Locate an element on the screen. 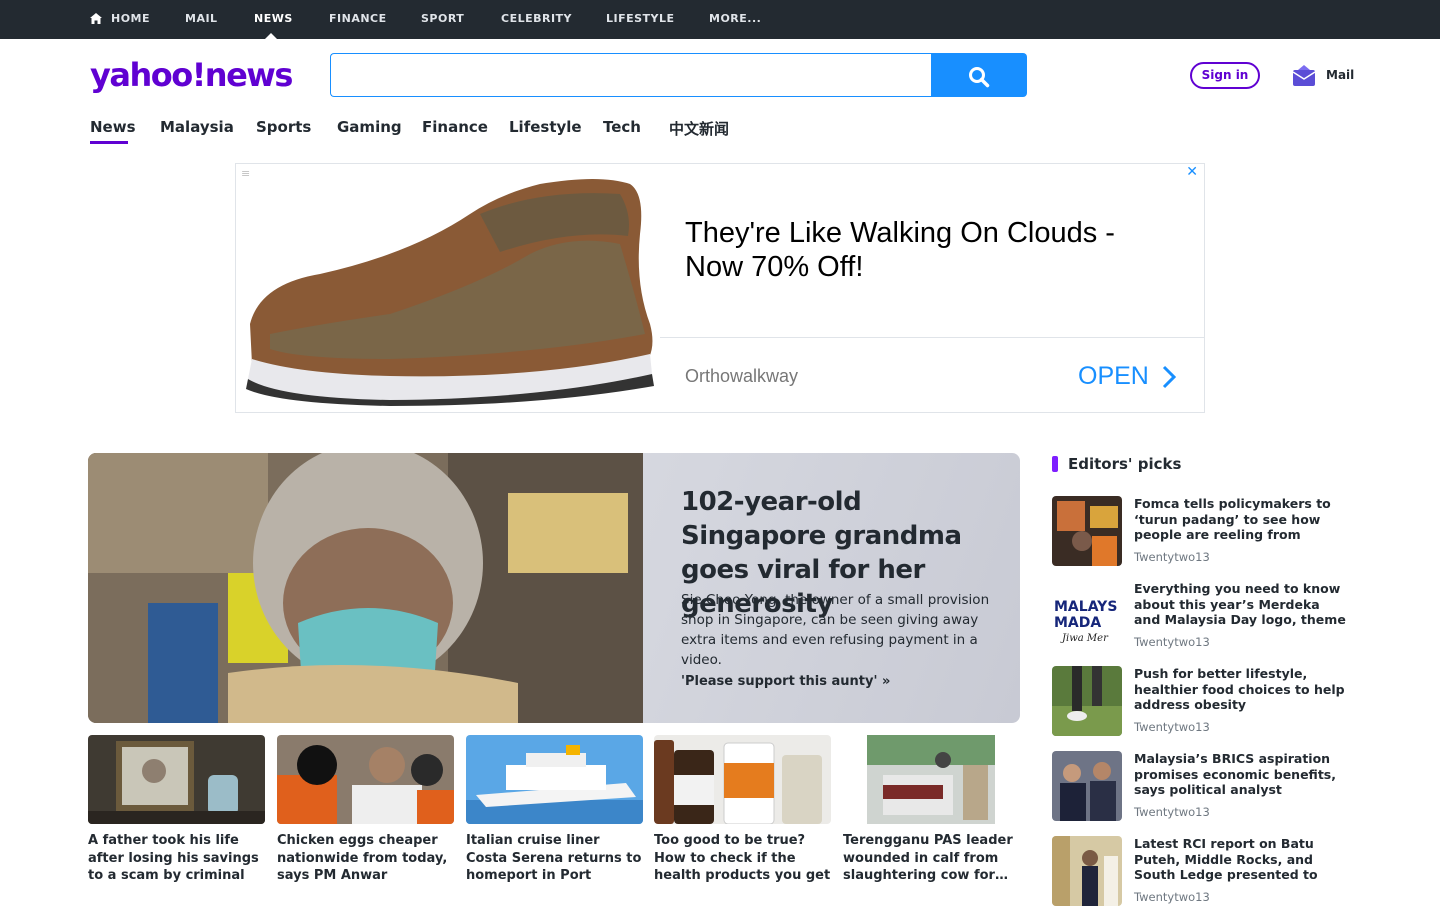 Image resolution: width=1440 pixels, height=911 pixels. subnav-finance: Finance is located at coordinates (455, 127).